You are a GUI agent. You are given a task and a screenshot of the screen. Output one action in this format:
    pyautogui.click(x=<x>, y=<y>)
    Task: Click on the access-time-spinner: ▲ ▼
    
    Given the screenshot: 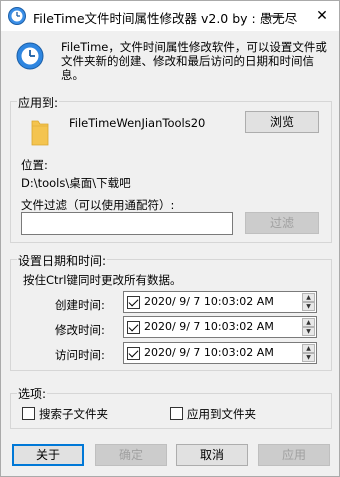 What is the action you would take?
    pyautogui.click(x=308, y=353)
    